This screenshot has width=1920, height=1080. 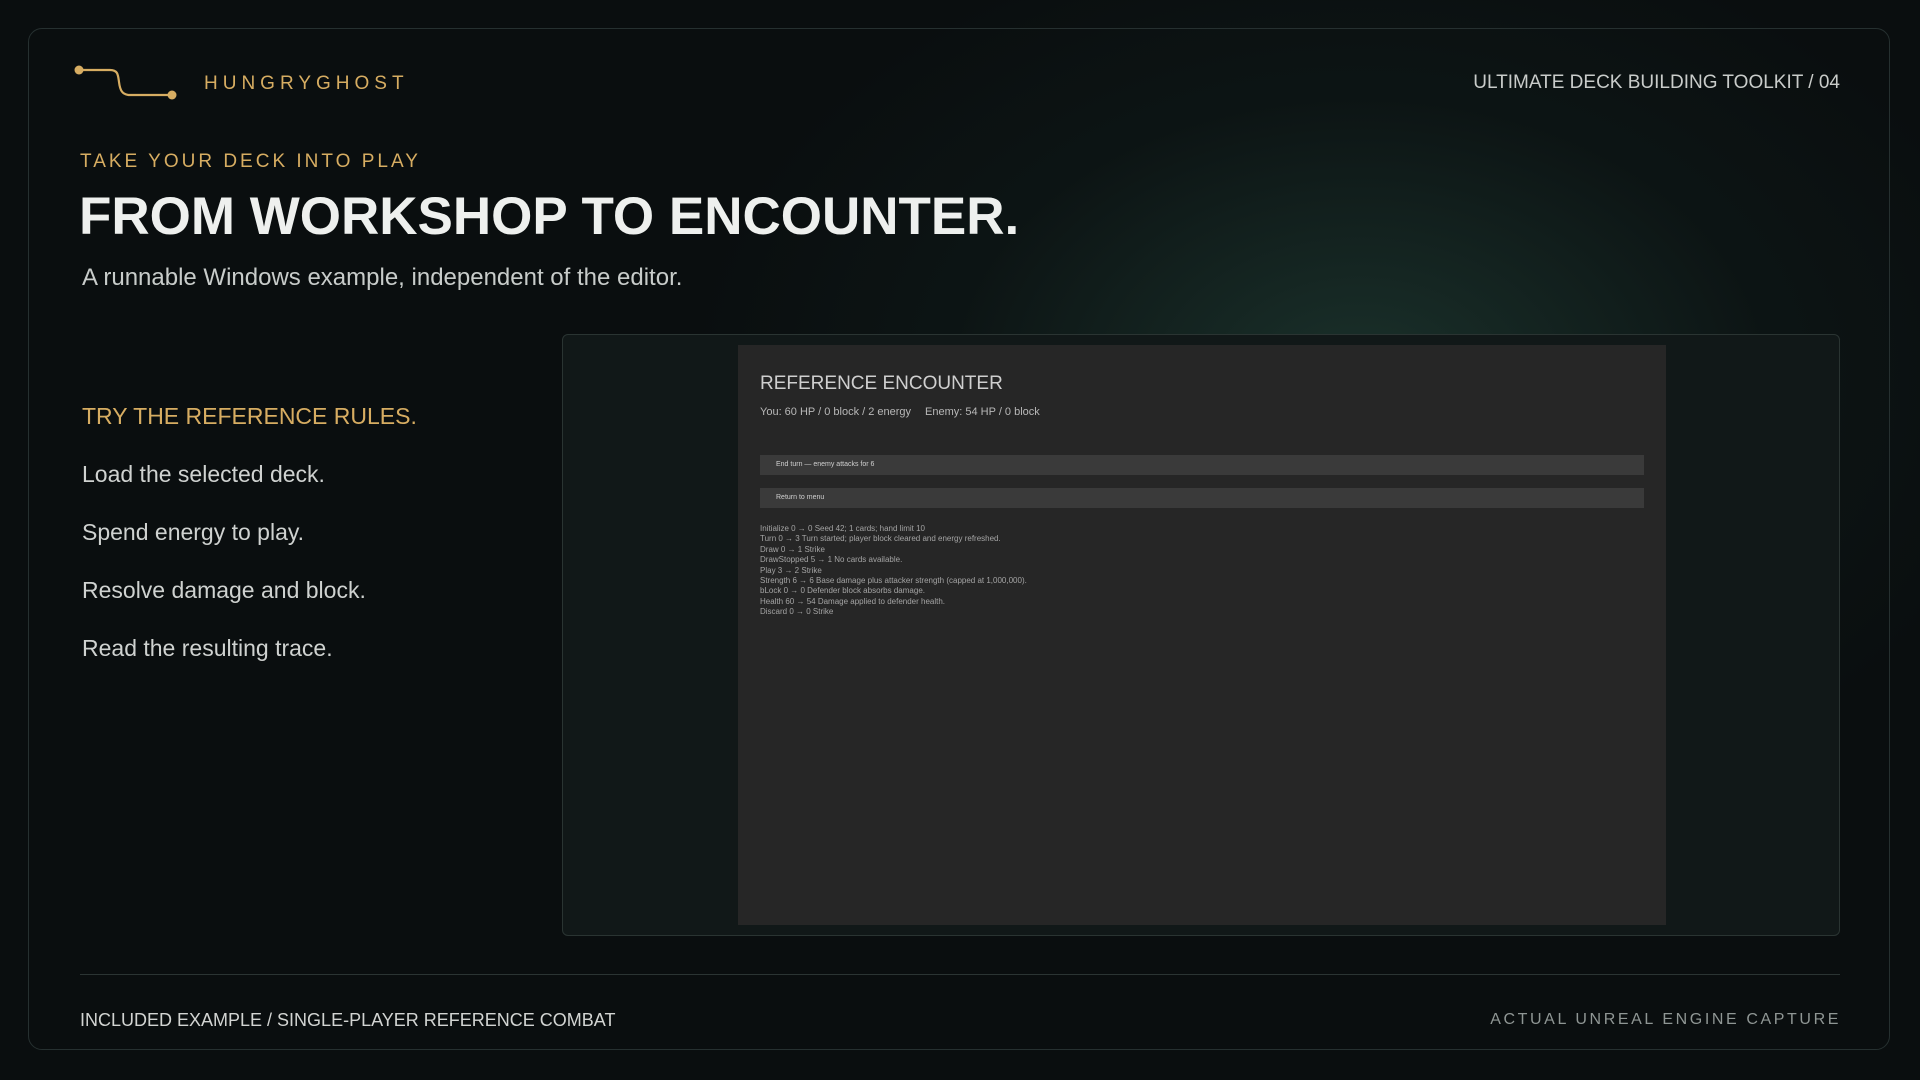 I want to click on footer-divider, so click(x=960, y=974).